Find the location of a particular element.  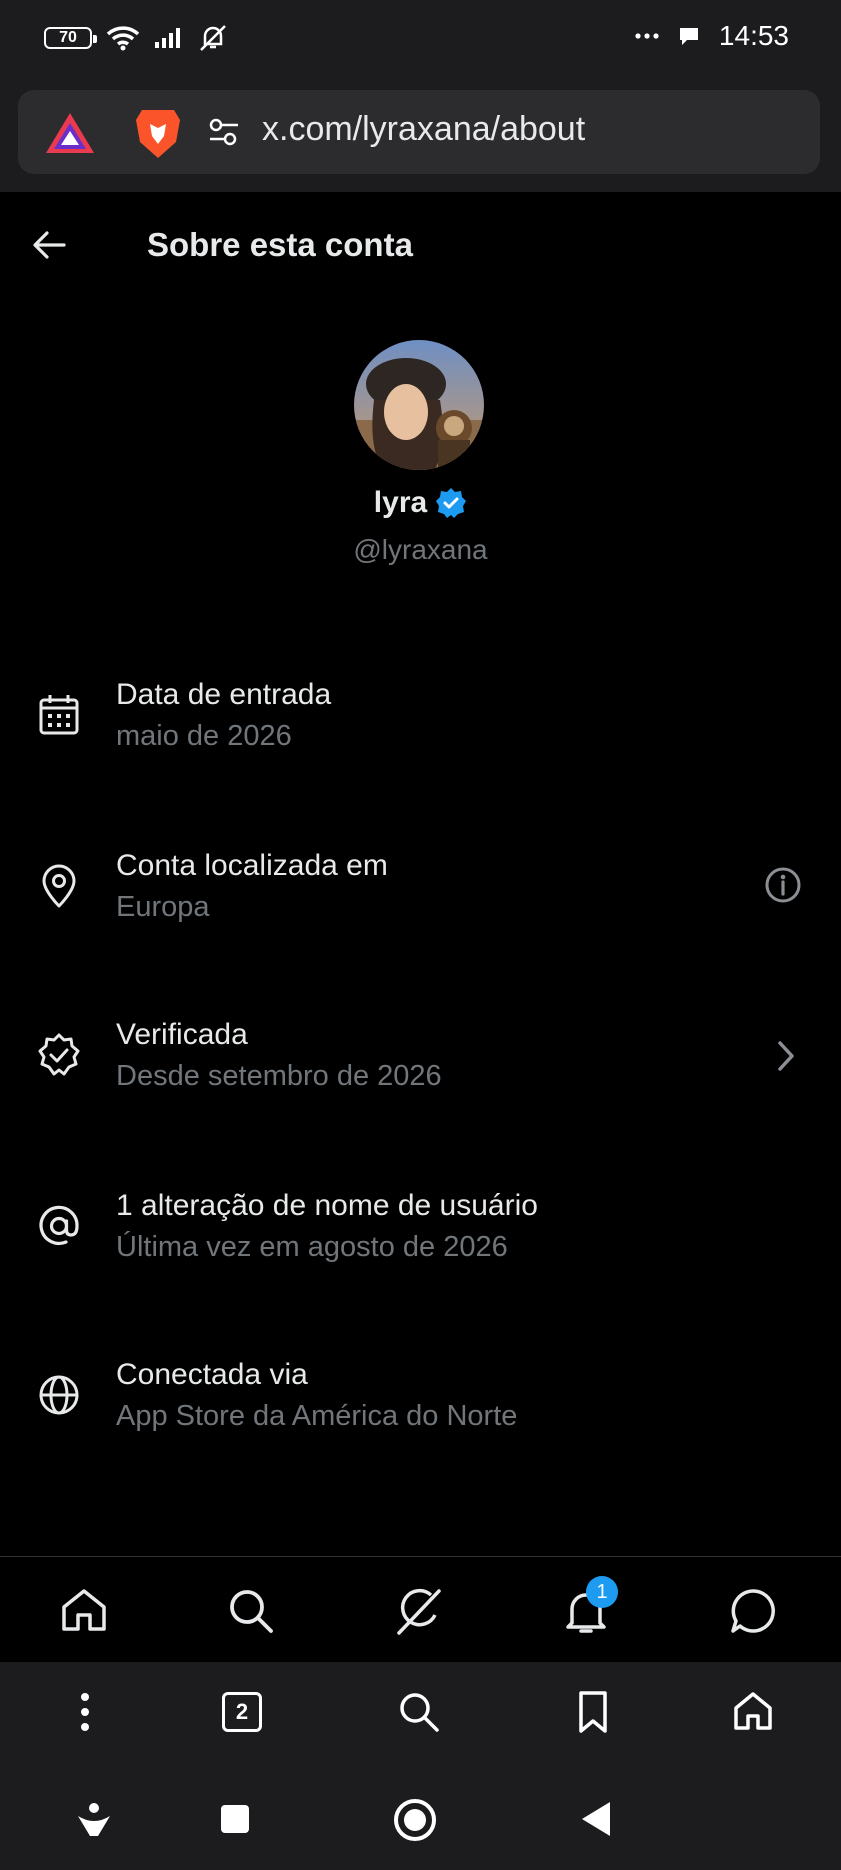

home-nav-icon is located at coordinates (415, 1820).